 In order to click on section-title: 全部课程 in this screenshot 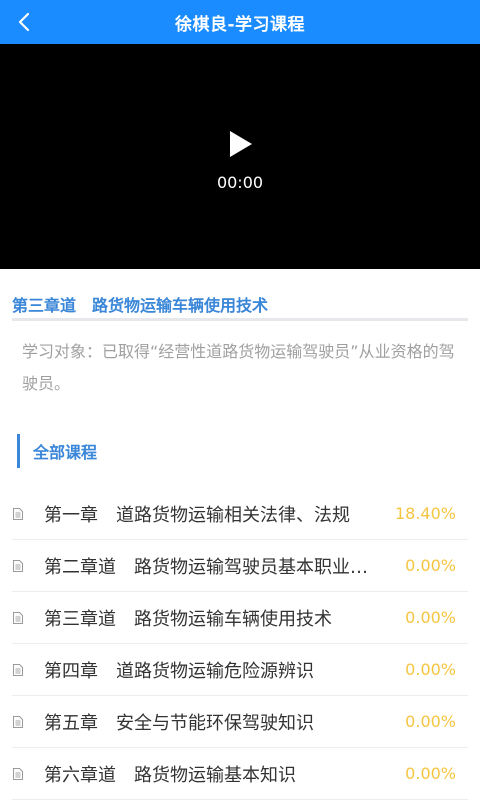, I will do `click(65, 452)`.